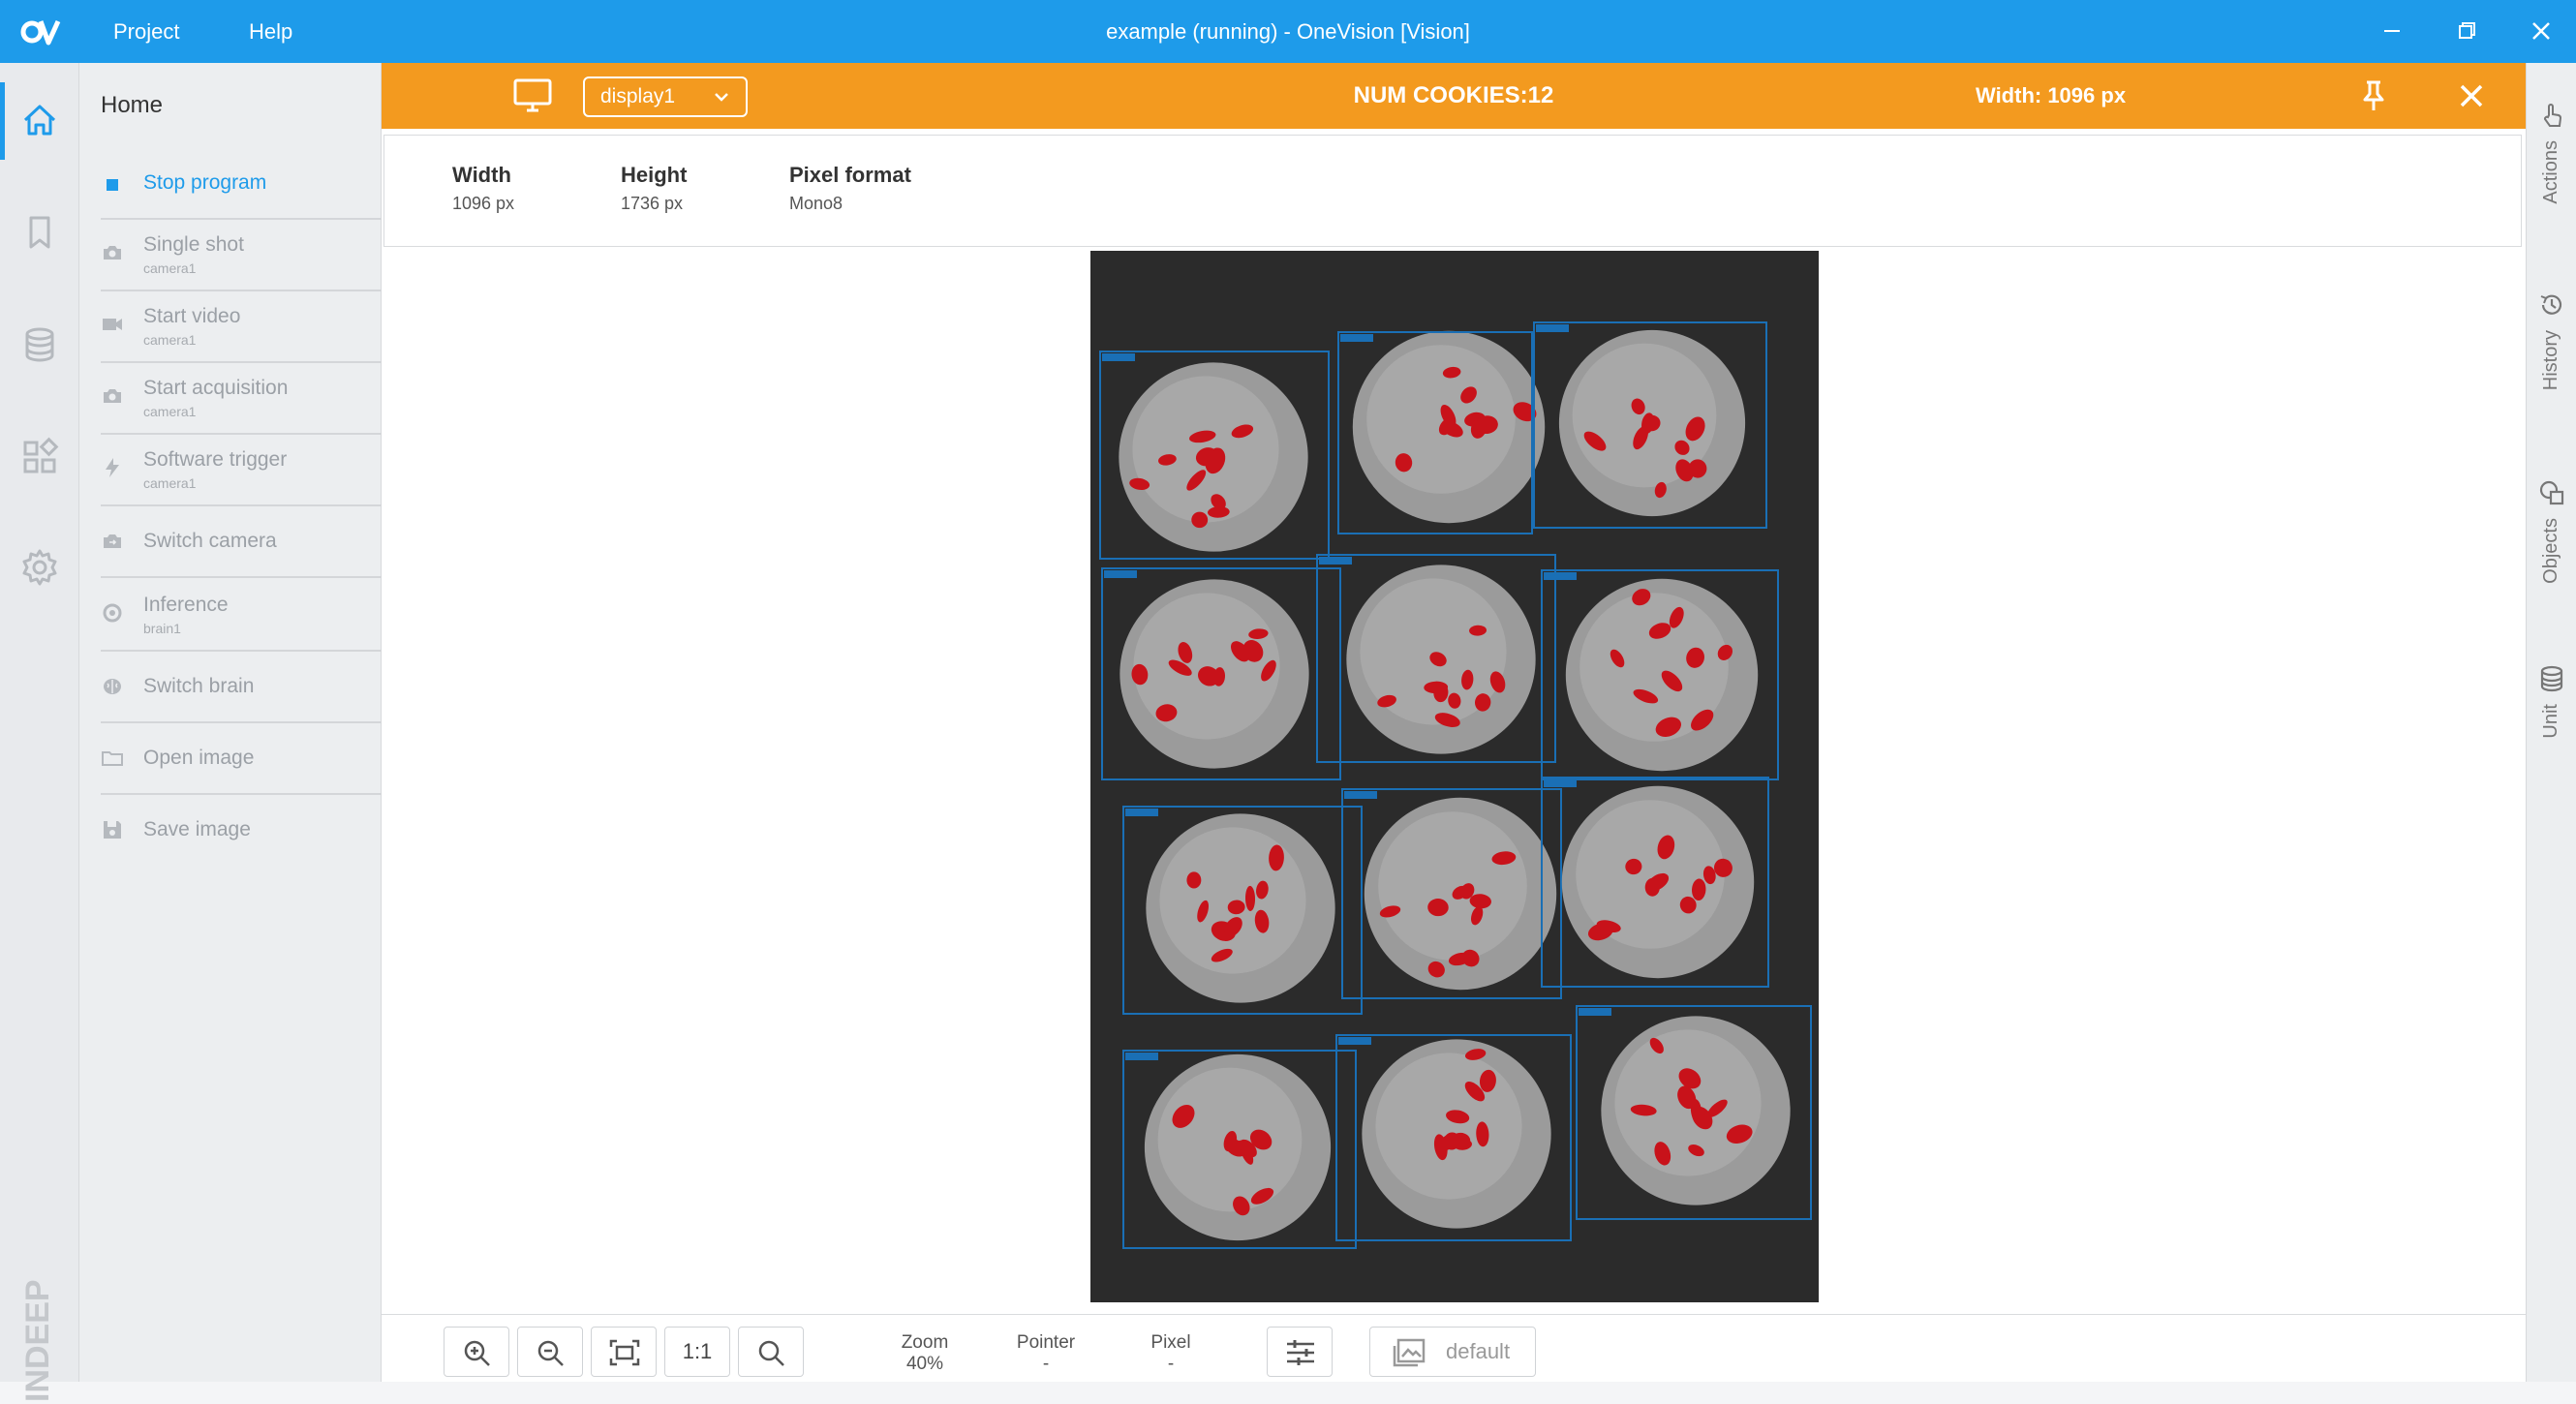  Describe the element at coordinates (2466, 31) in the screenshot. I see `restore-icon` at that location.